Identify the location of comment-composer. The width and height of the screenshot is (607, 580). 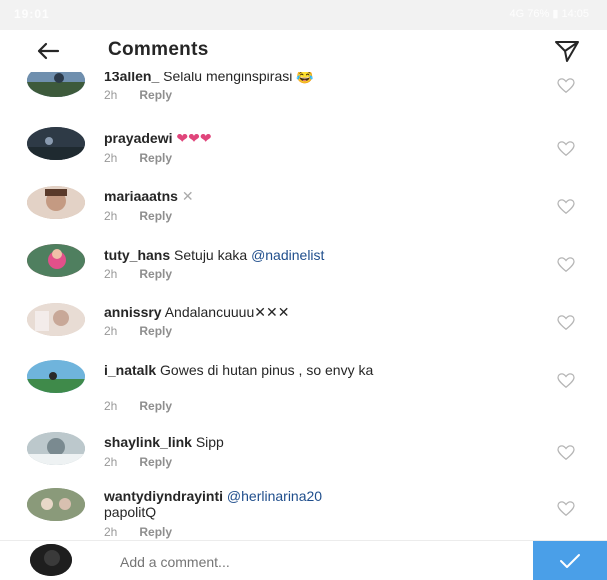
(303, 560).